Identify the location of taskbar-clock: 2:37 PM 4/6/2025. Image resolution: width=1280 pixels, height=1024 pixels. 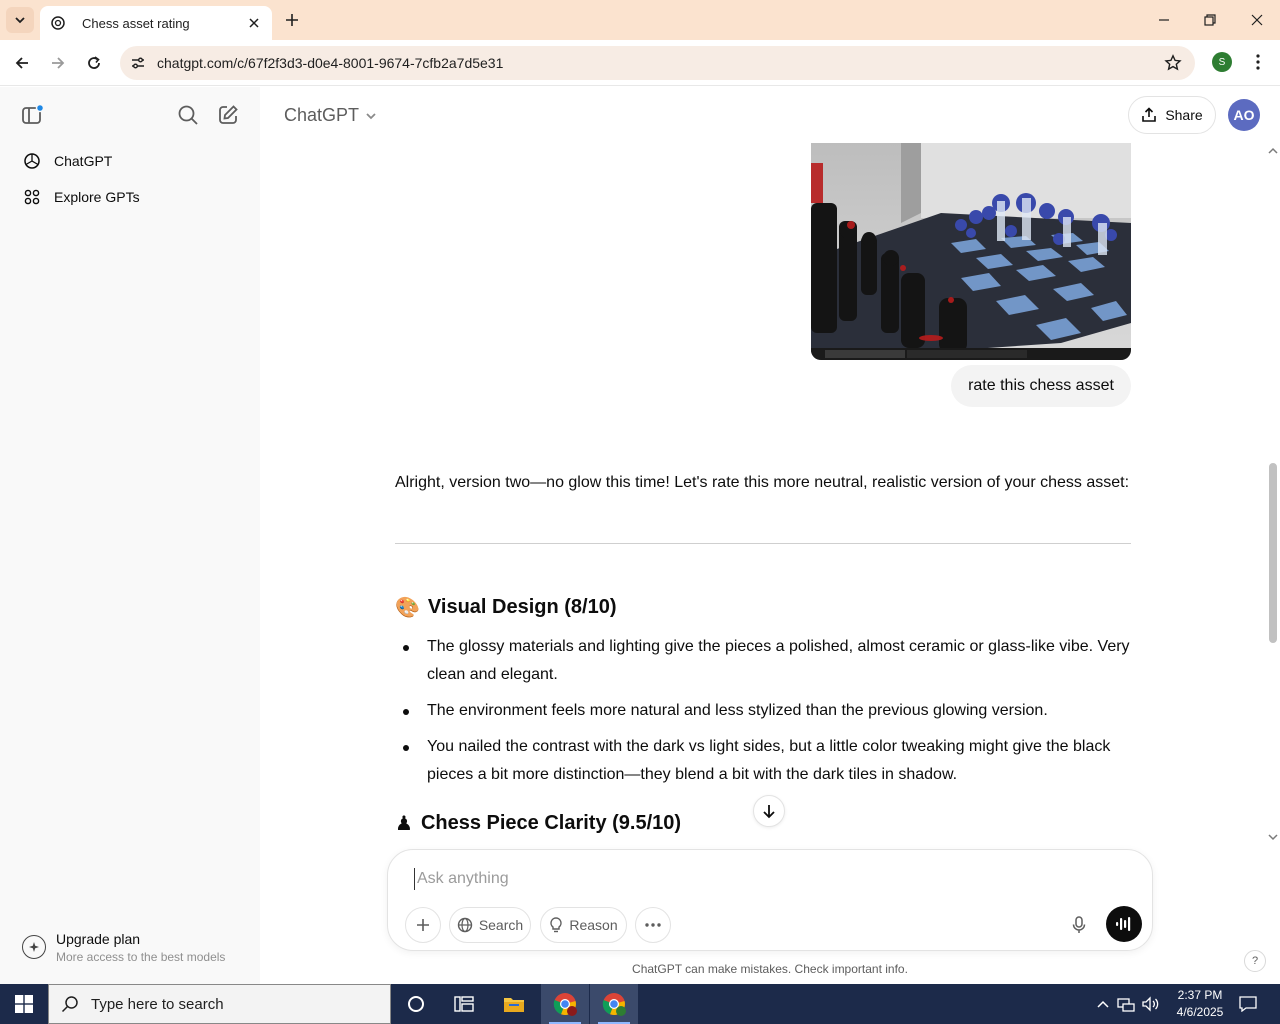
(1200, 1004).